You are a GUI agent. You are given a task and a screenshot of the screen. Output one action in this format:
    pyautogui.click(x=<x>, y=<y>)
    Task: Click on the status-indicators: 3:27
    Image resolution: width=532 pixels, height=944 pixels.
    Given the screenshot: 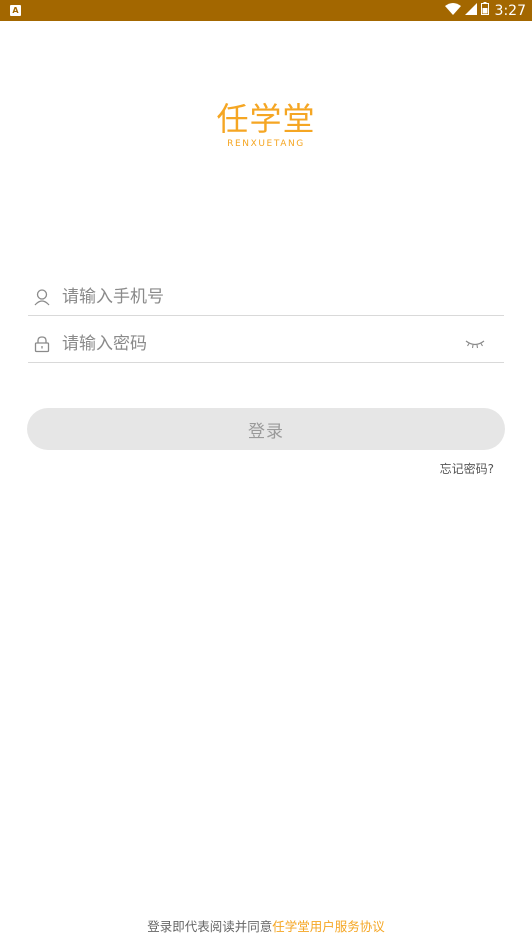 What is the action you would take?
    pyautogui.click(x=485, y=10)
    